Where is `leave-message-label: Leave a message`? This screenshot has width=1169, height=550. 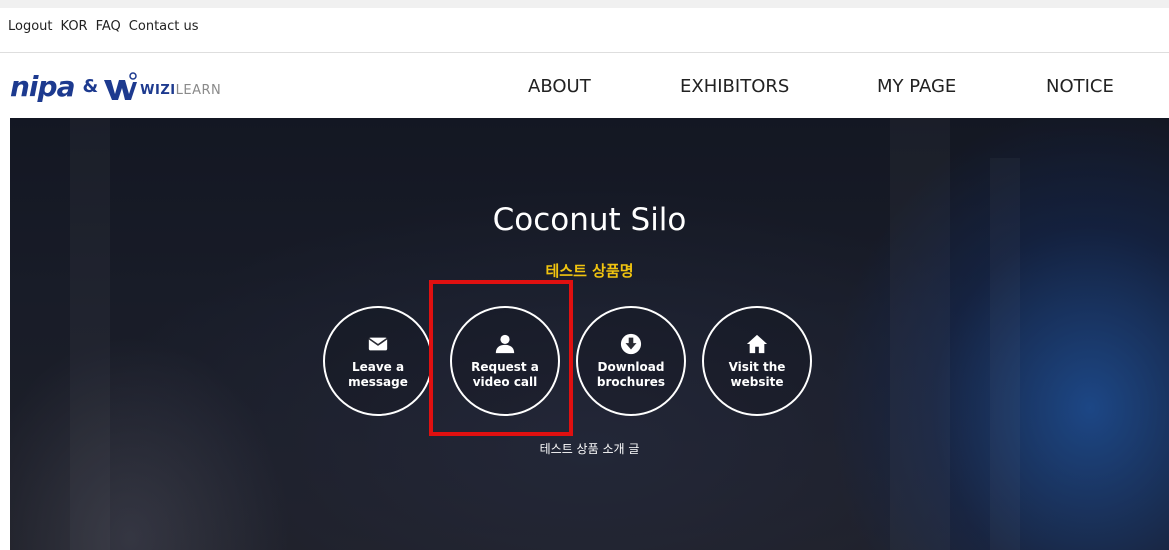 leave-message-label: Leave a message is located at coordinates (378, 374).